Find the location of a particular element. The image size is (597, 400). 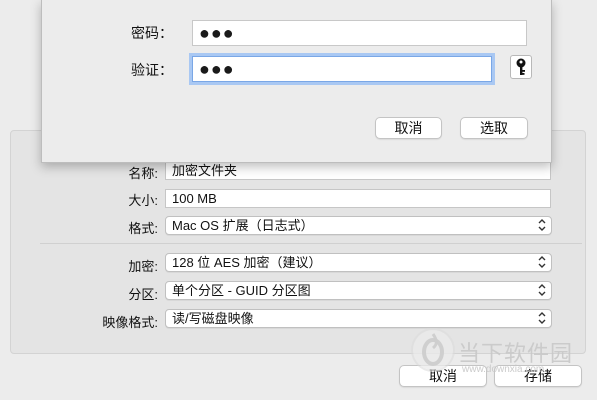

encryption-select: 128 位 AES 加密（建议） is located at coordinates (358, 262).